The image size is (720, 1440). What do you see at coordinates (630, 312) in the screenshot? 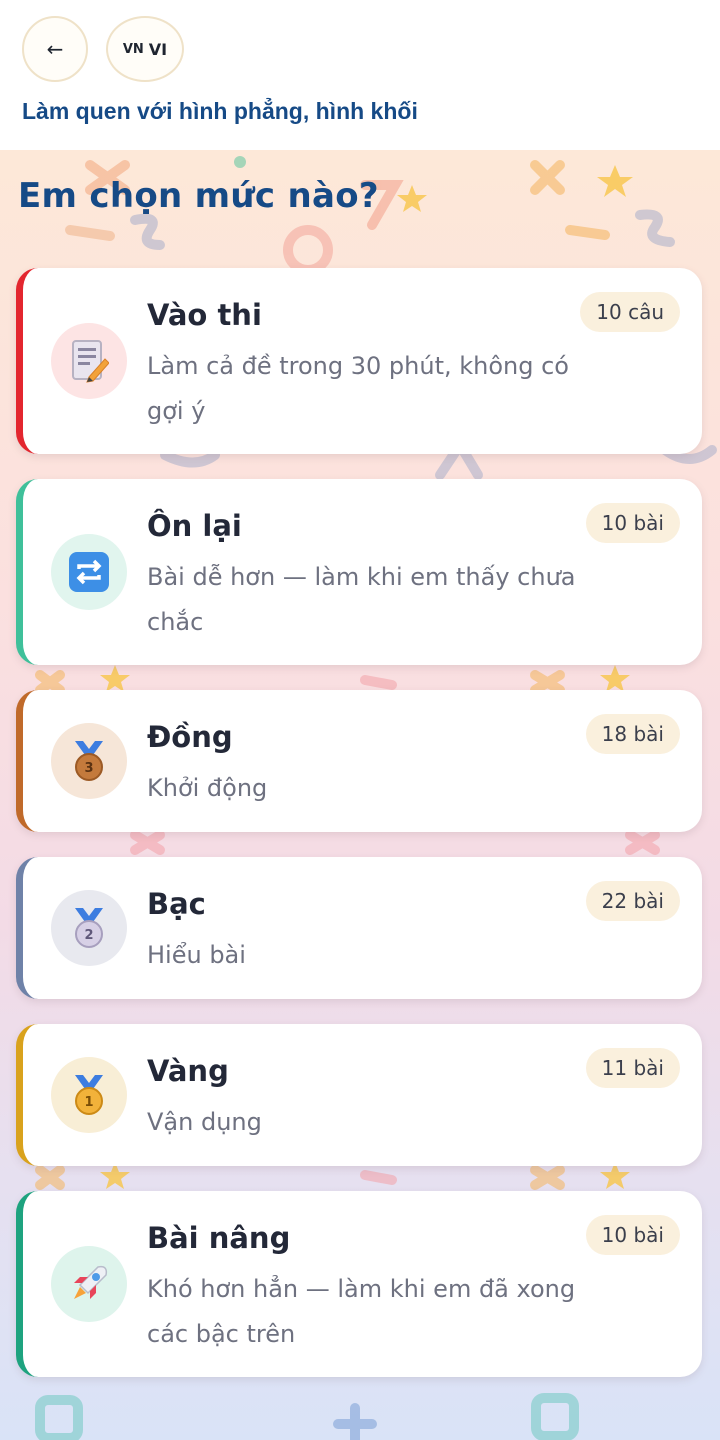
I see `count-badge: 10 câu` at bounding box center [630, 312].